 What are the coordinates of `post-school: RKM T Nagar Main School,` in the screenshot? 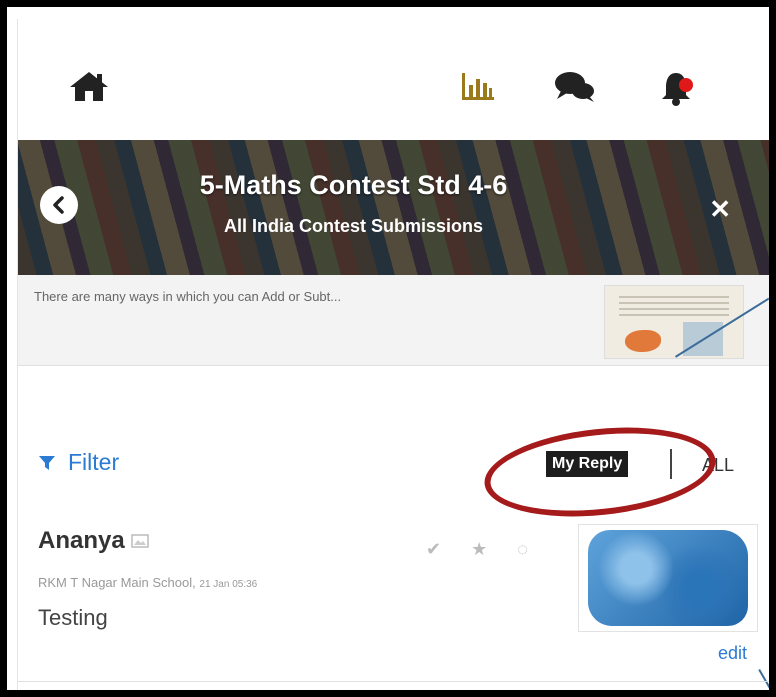 It's located at (117, 582).